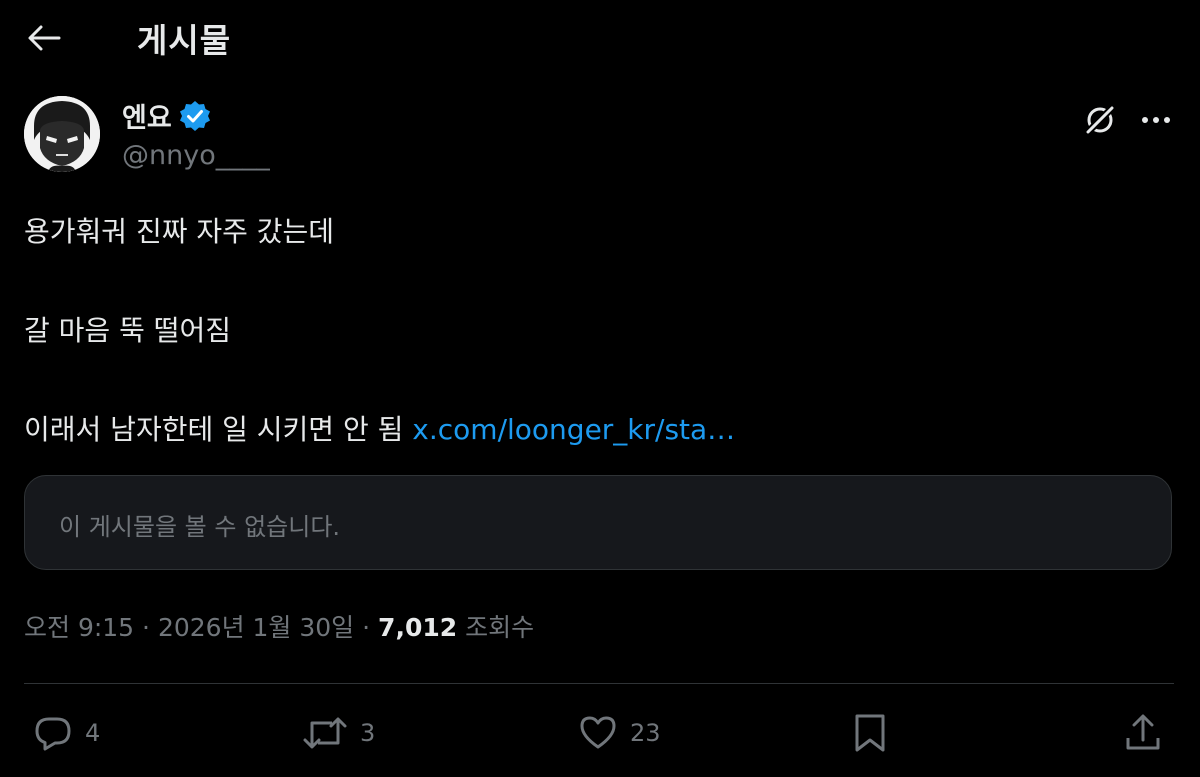 The height and width of the screenshot is (777, 1200). Describe the element at coordinates (179, 231) in the screenshot. I see `tweet-text-line: 용가훠궈 진짜 자주 갔는데` at that location.